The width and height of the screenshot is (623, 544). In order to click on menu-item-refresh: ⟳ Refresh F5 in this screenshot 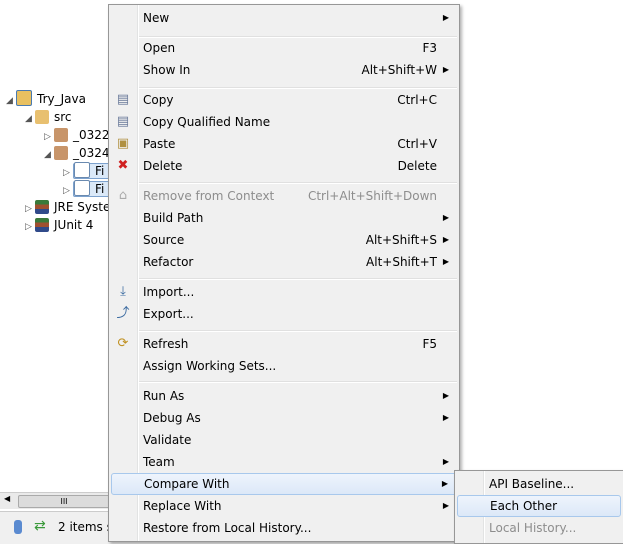, I will do `click(284, 344)`.